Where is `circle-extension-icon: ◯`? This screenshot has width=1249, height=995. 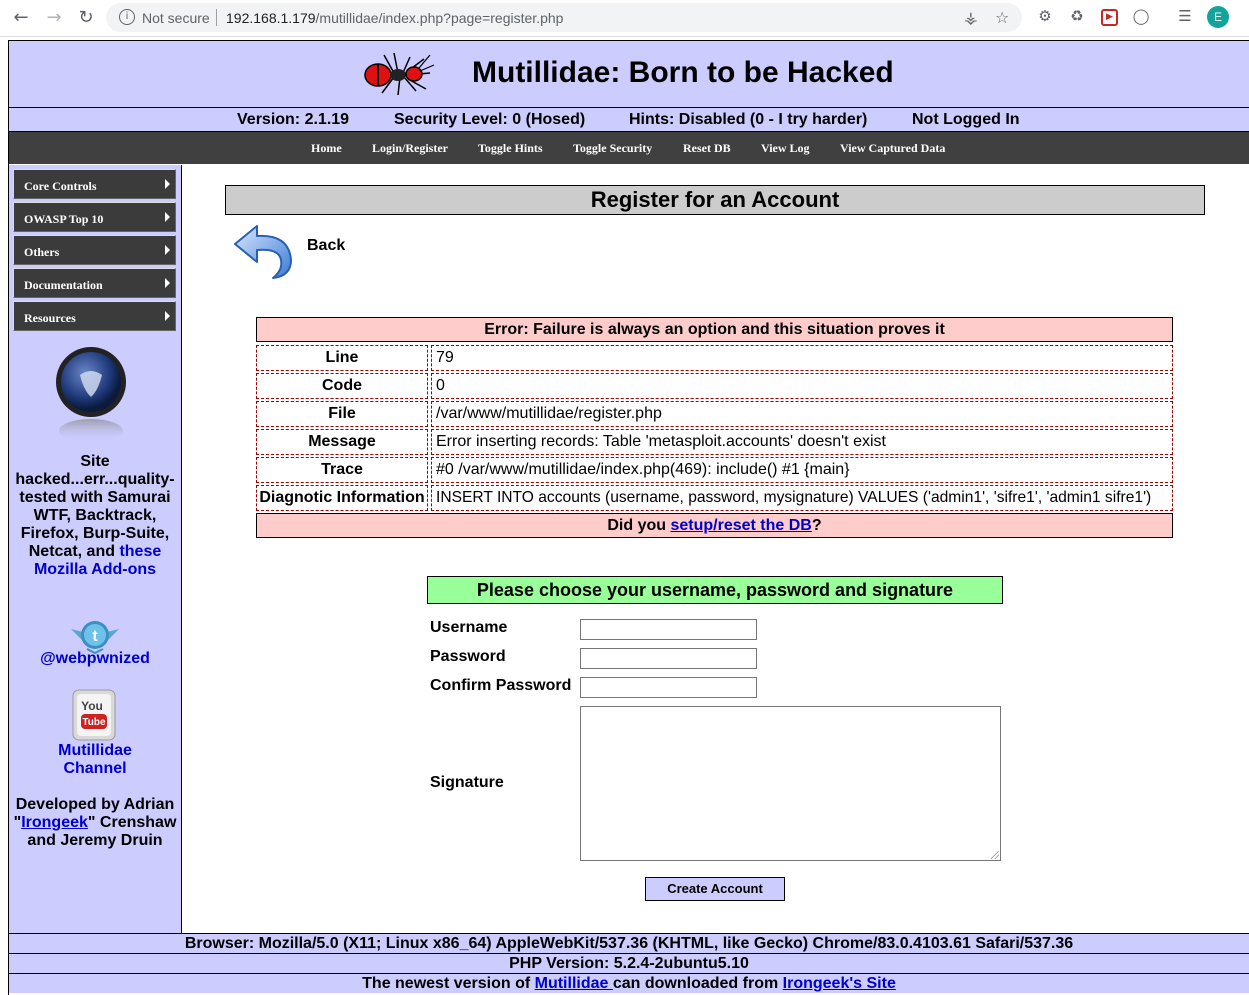
circle-extension-icon: ◯ is located at coordinates (1141, 16).